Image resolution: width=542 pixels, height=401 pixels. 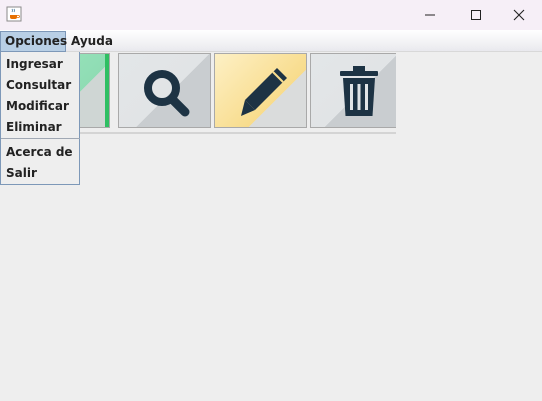 What do you see at coordinates (40, 173) in the screenshot?
I see `menu-item-salir: Salir` at bounding box center [40, 173].